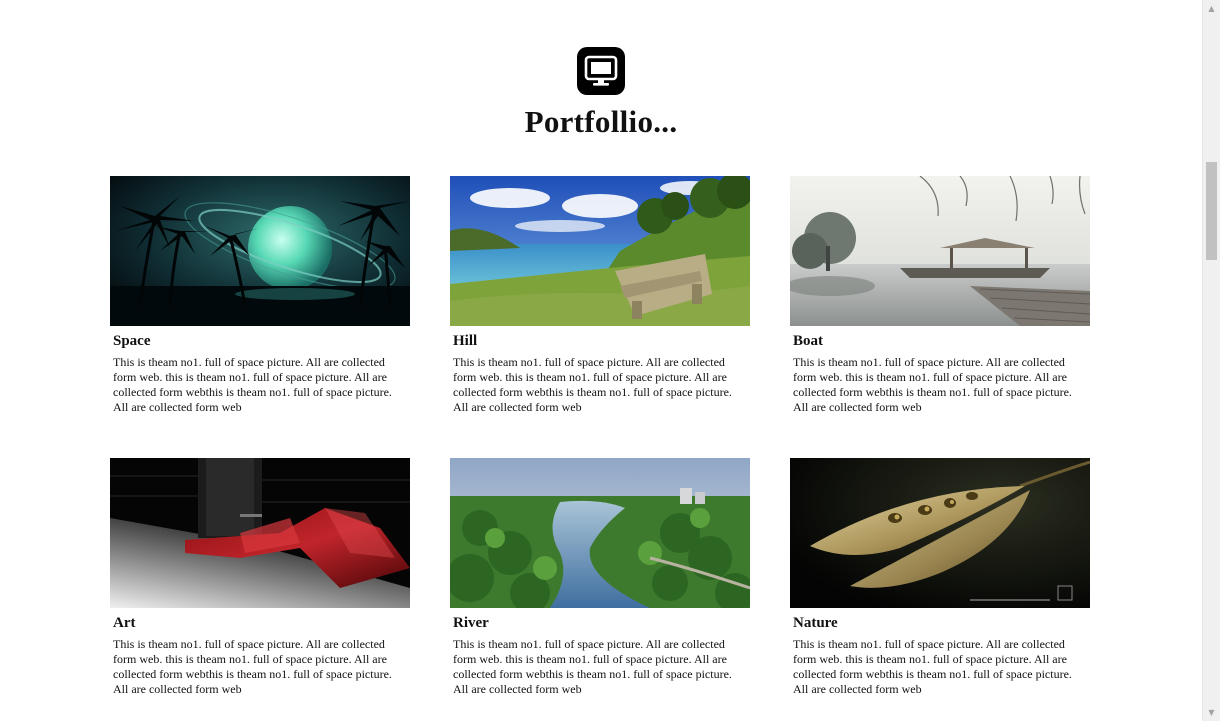 The image size is (1220, 721). Describe the element at coordinates (1211, 360) in the screenshot. I see `vertical-scrollbar: ▲ ▼` at that location.